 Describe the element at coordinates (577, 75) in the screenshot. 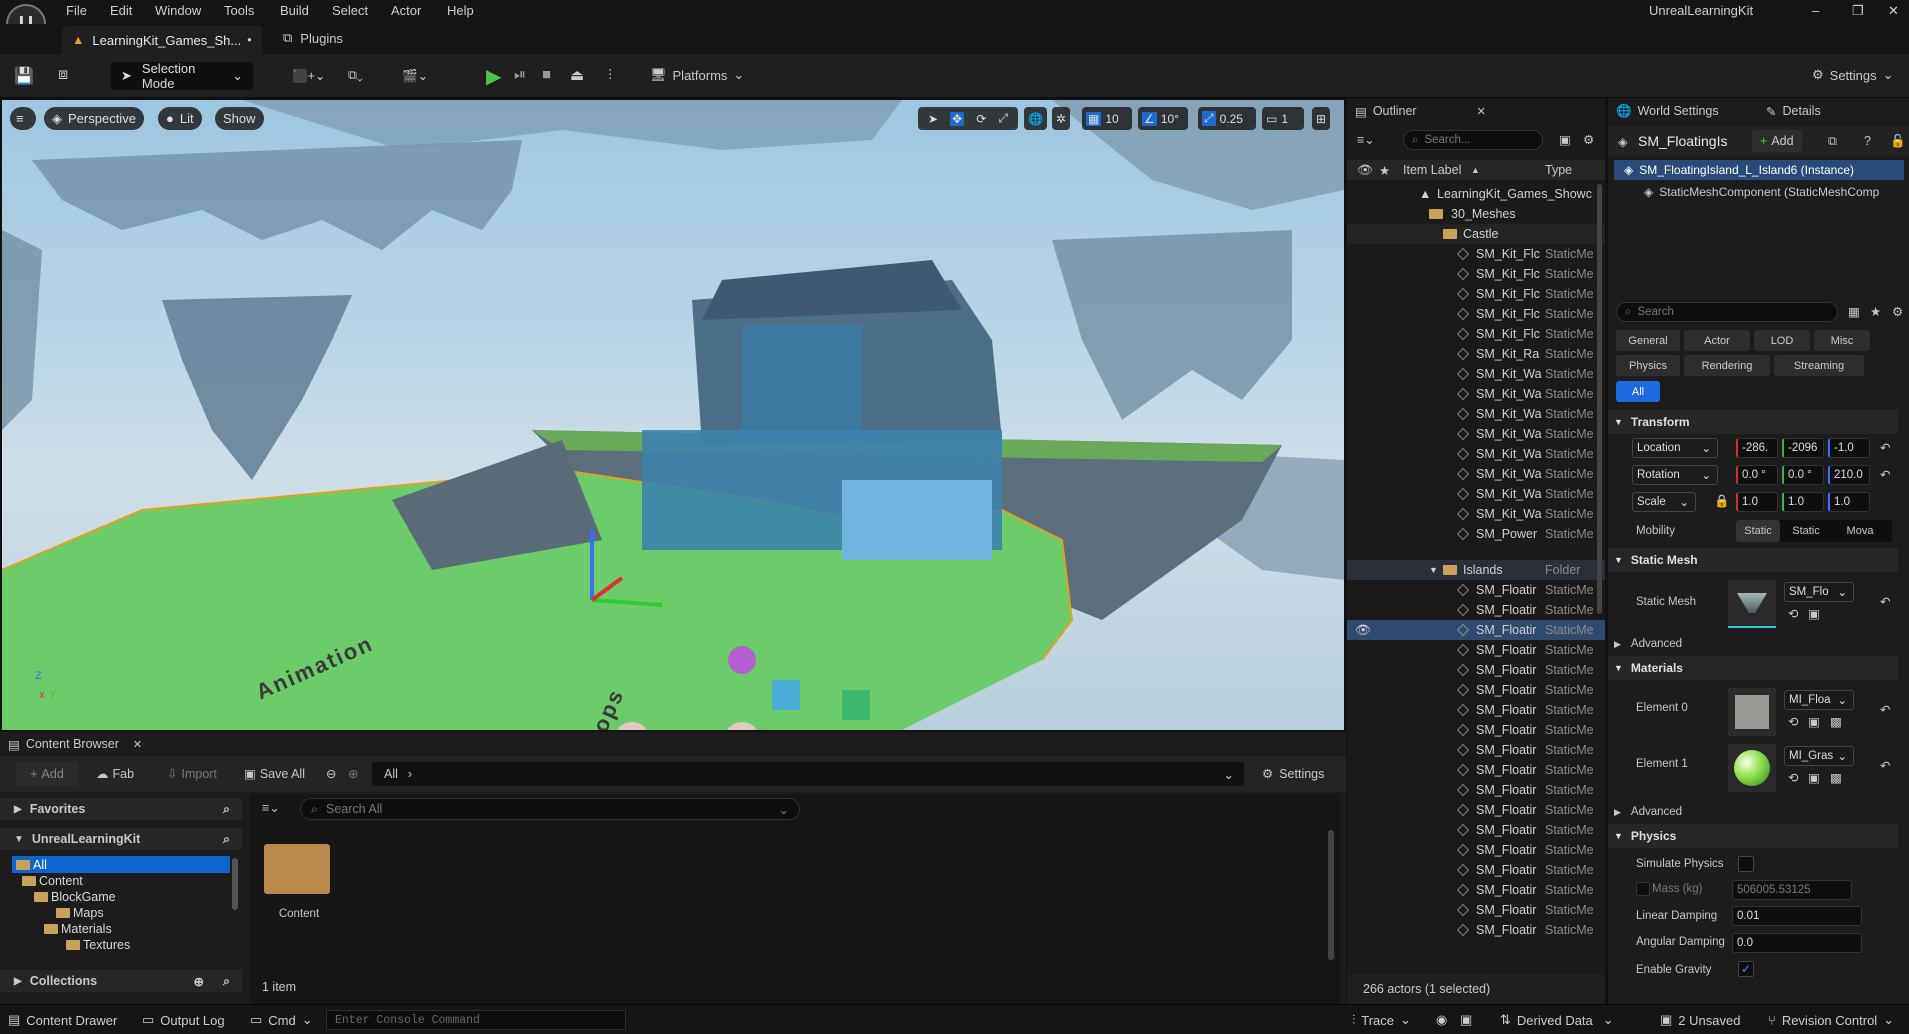

I see `eject-icon: ⏏` at that location.